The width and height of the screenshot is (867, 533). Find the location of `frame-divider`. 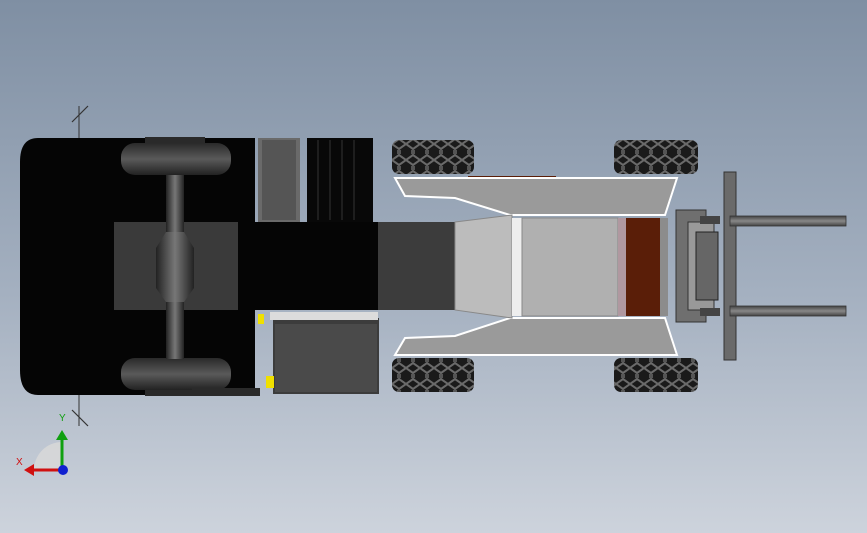

frame-divider is located at coordinates (517, 267).